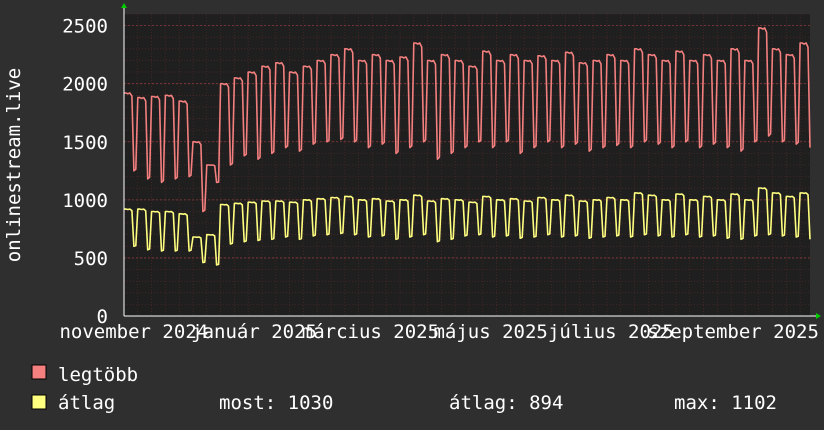 This screenshot has width=824, height=430. Describe the element at coordinates (370, 332) in the screenshot. I see `x-tick-label: március 2025` at that location.